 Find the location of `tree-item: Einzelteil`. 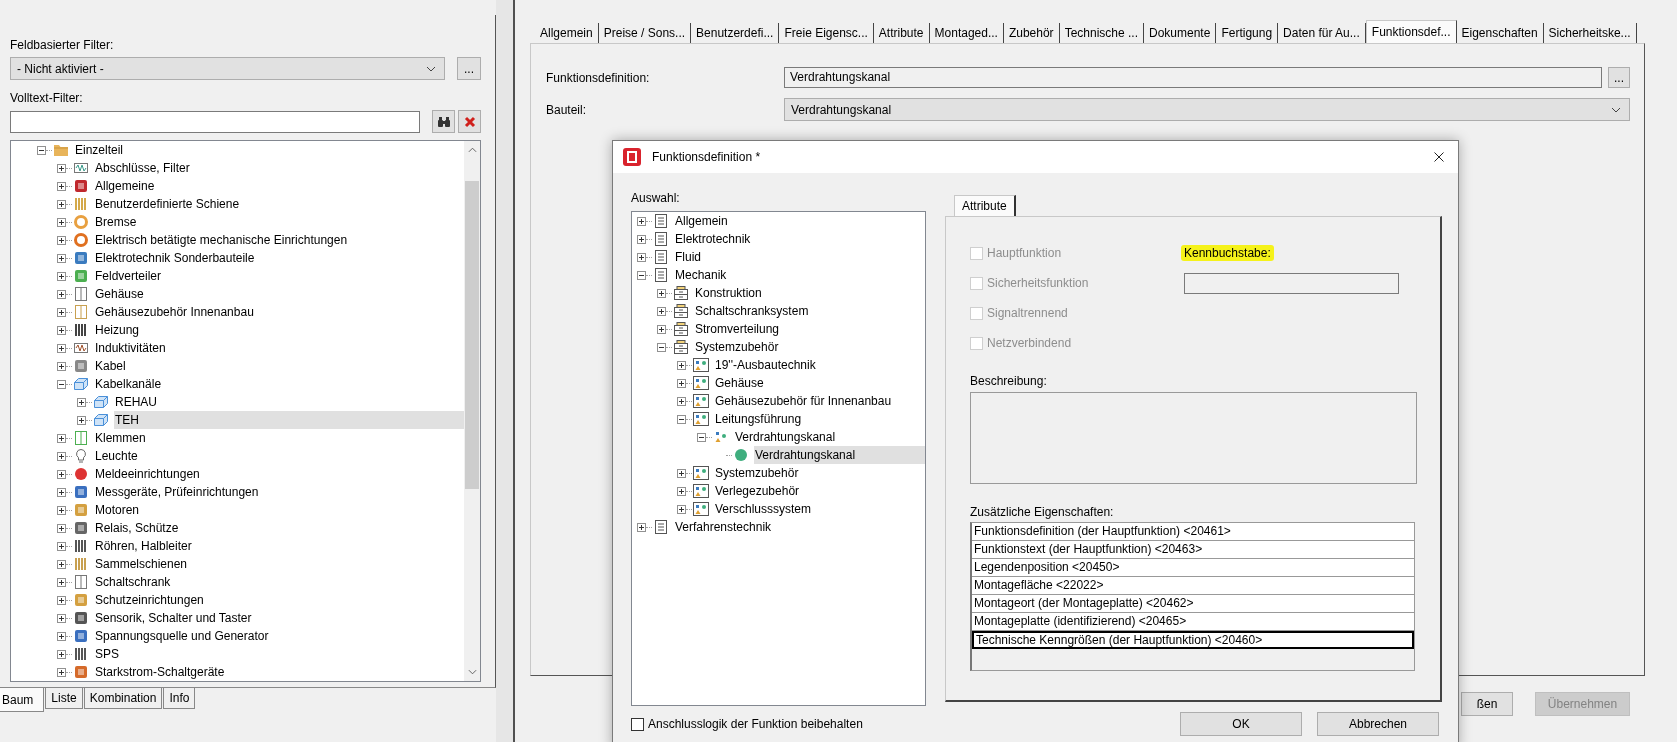

tree-item: Einzelteil is located at coordinates (269, 150).